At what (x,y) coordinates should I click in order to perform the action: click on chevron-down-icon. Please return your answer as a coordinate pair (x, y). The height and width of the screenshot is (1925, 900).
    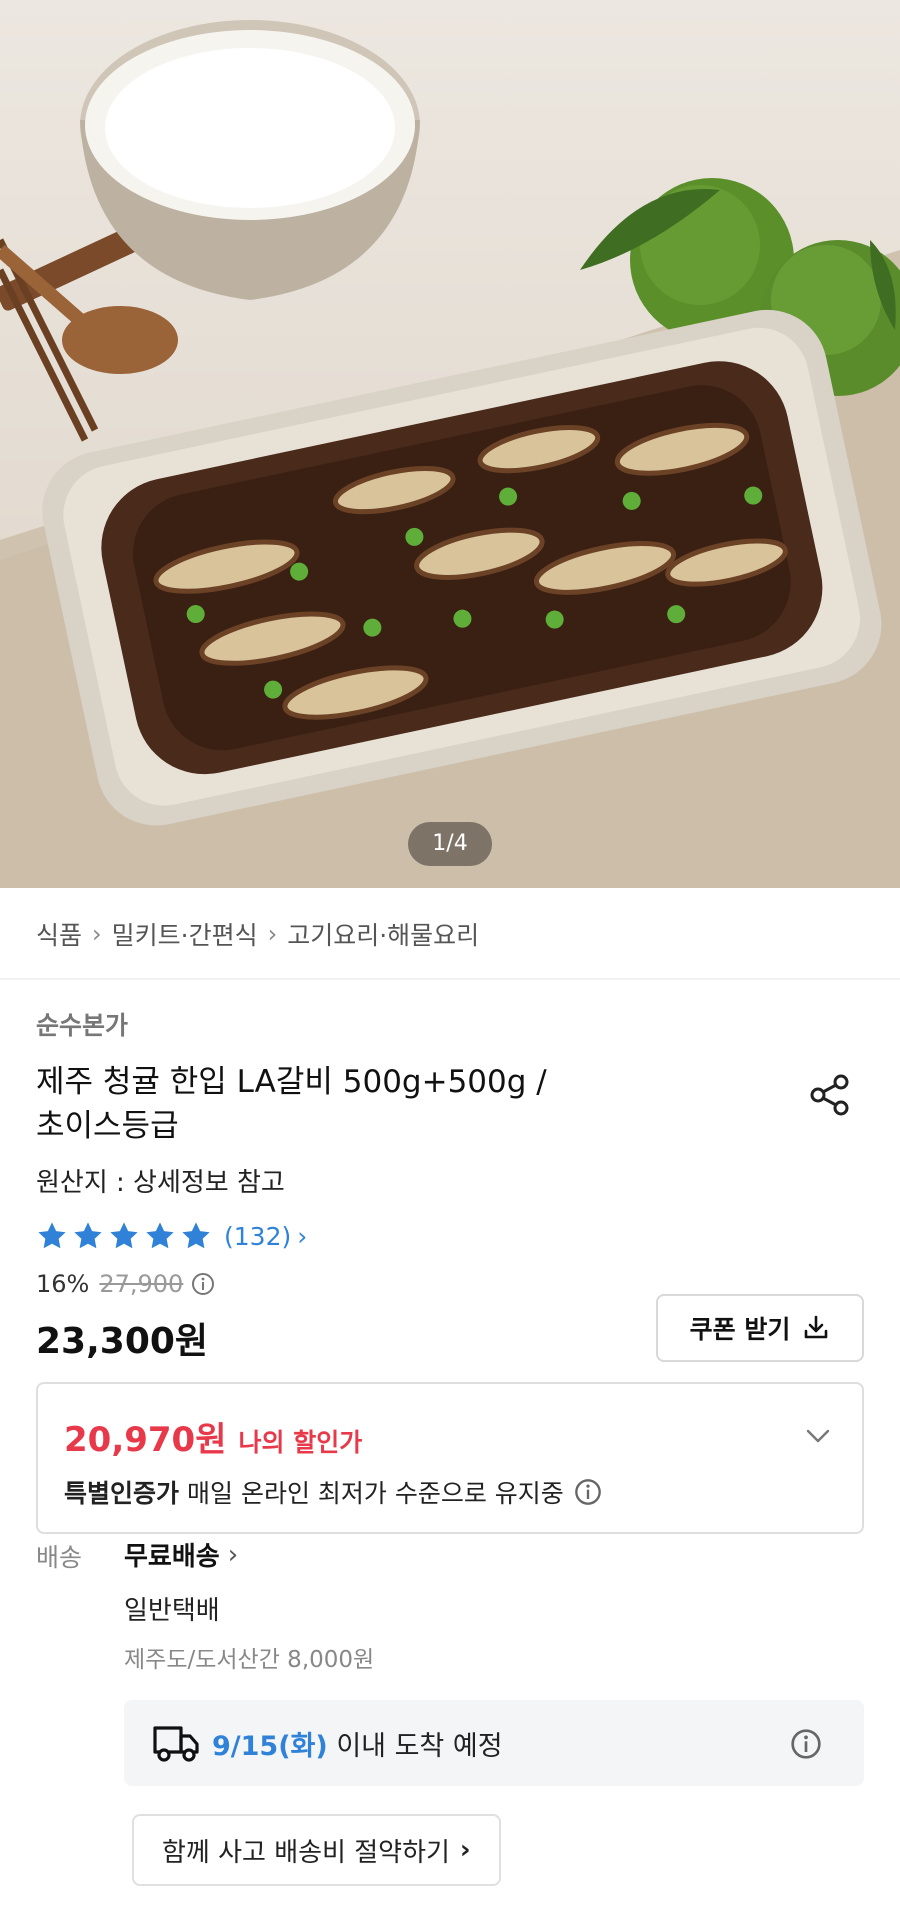
    Looking at the image, I should click on (818, 1436).